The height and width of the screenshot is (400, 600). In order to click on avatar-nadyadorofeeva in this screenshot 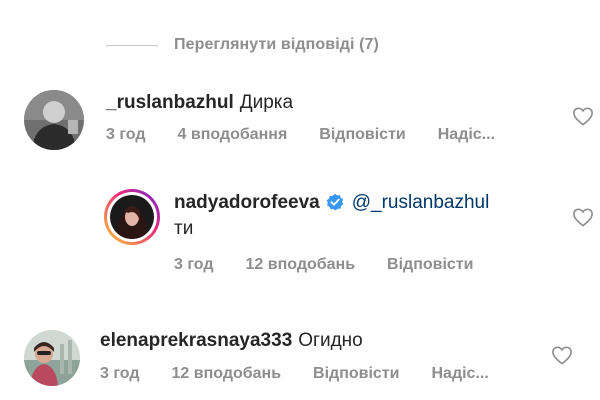, I will do `click(132, 217)`.